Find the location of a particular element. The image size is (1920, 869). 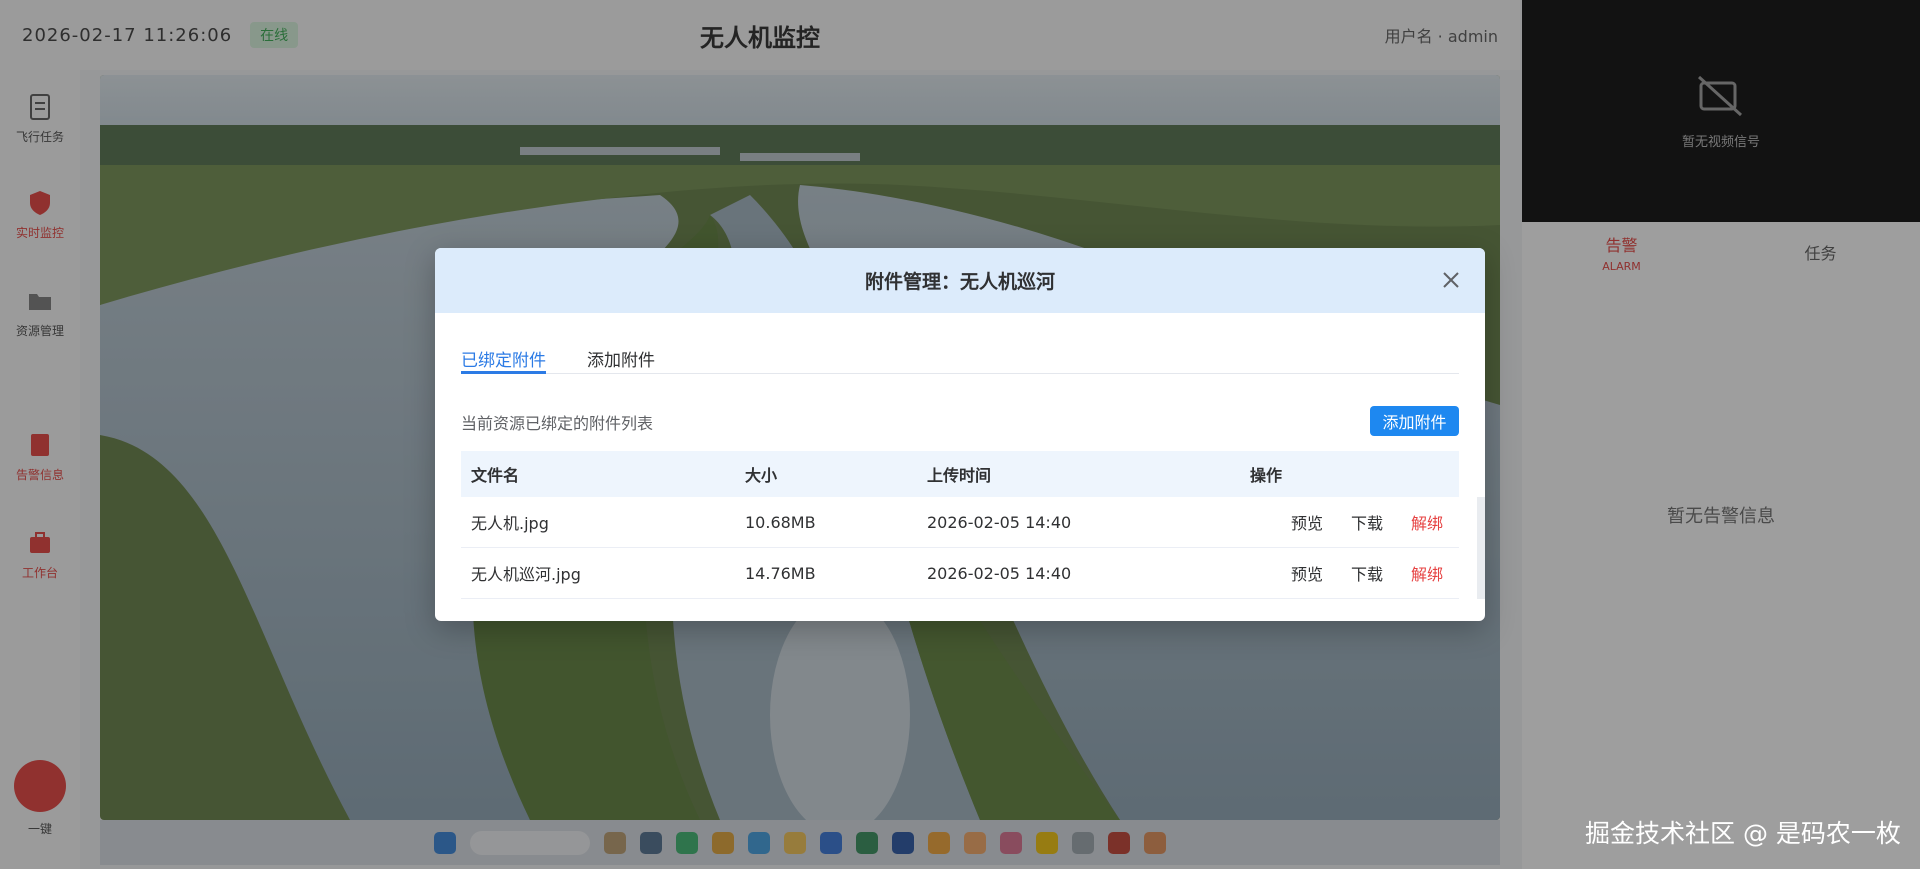

column-header-upload-time: 上传时间 is located at coordinates (959, 475).